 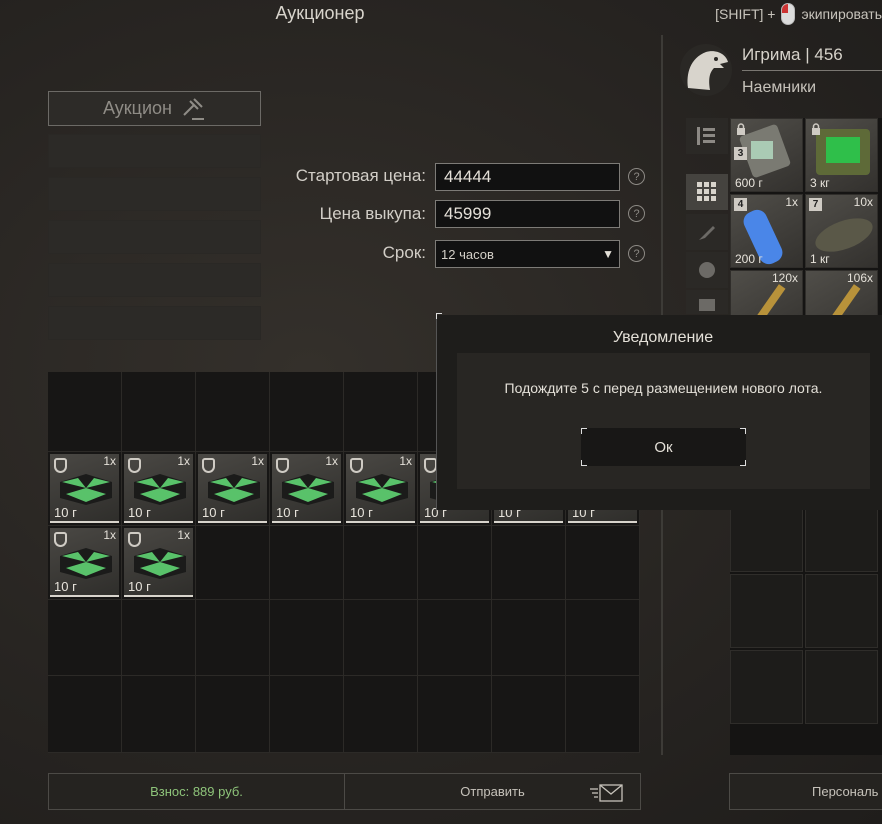 I want to click on auction-button: Аукцион, so click(x=154, y=108).